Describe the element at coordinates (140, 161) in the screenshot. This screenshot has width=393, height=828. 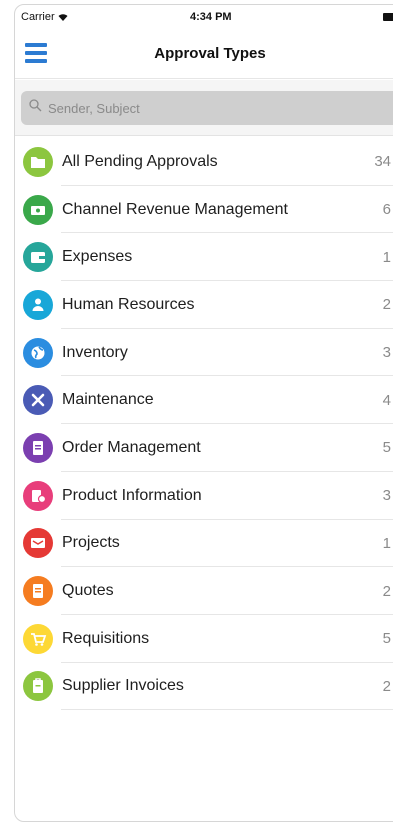
I see `approval-type-label: All Pending Approvals` at that location.